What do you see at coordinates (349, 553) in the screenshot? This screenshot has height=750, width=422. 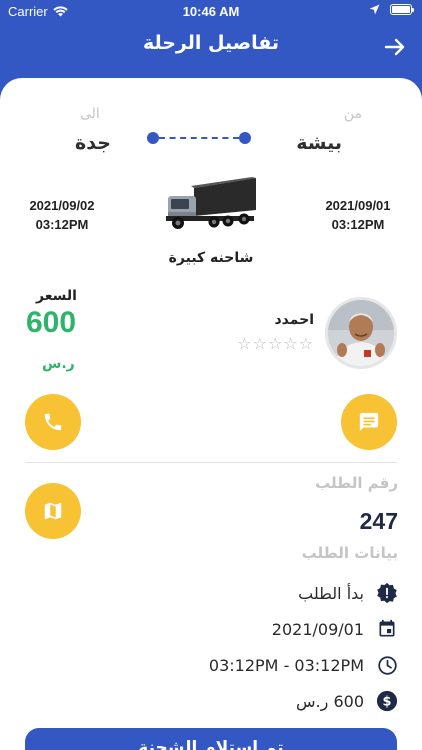 I see `order-details-label: بيانات الطلب` at bounding box center [349, 553].